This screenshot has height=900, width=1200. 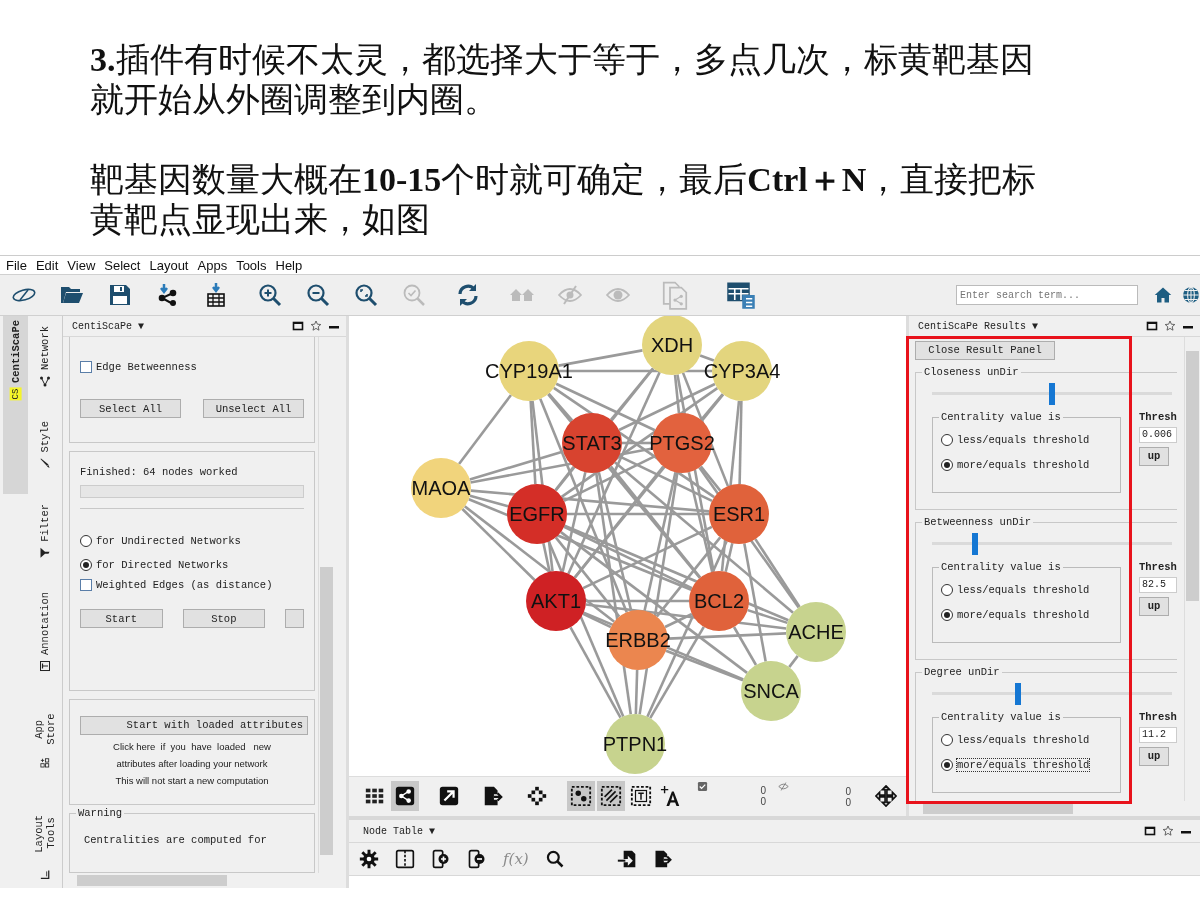 What do you see at coordinates (45, 841) in the screenshot?
I see `side-tab: Layout Tools` at bounding box center [45, 841].